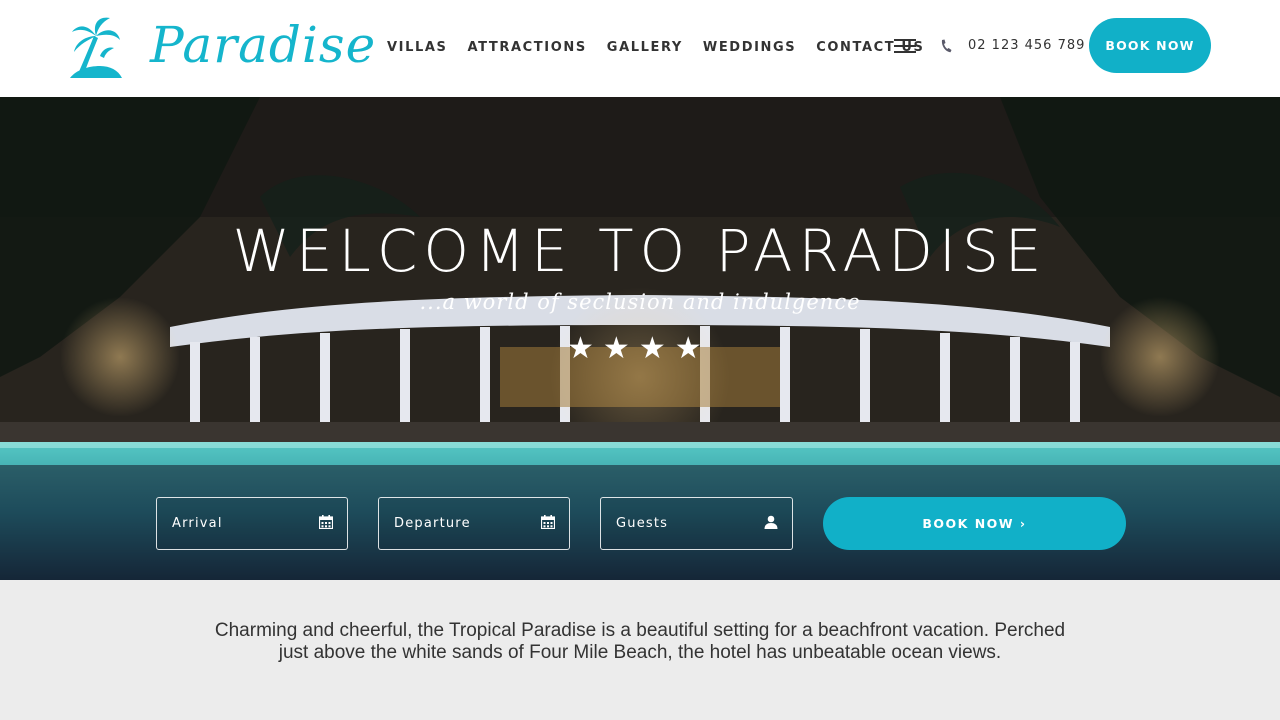  I want to click on nav-link-weddings: WEDDINGS, so click(749, 47).